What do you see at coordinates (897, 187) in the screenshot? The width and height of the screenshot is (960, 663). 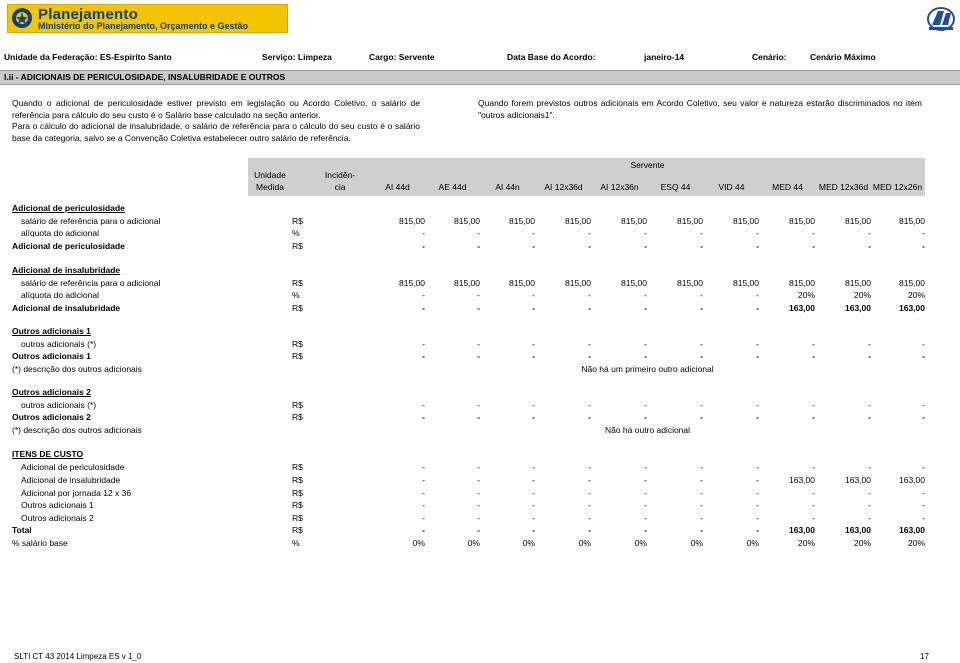 I see `column-header: MED 12x26n` at bounding box center [897, 187].